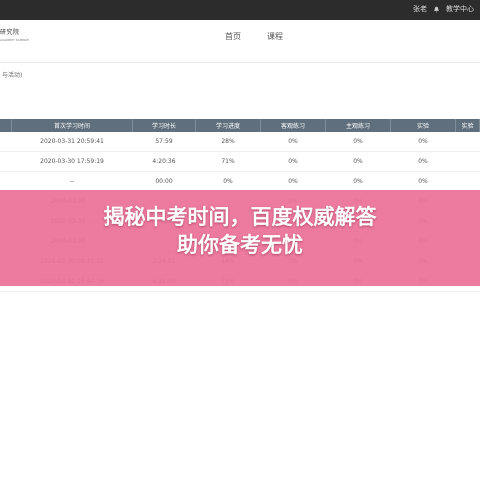  I want to click on table-header-row: 首次学习时间 学习时长 学习进度 客观练习 主观练习 实验 实验, so click(240, 125).